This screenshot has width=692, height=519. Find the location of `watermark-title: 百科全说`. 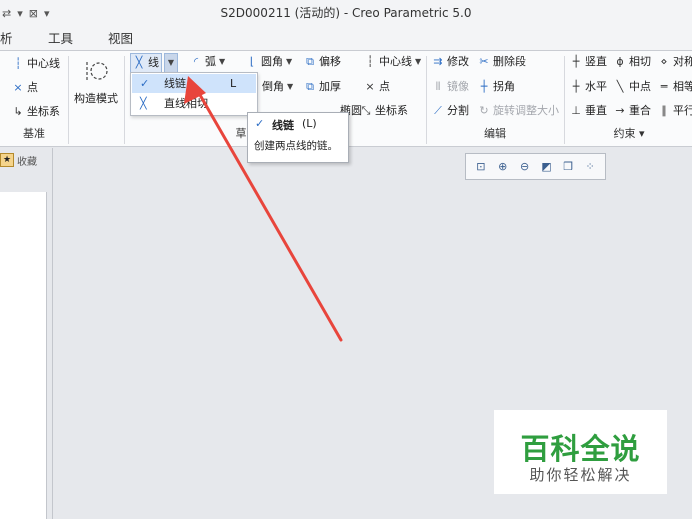

watermark-title: 百科全说 is located at coordinates (580, 449).